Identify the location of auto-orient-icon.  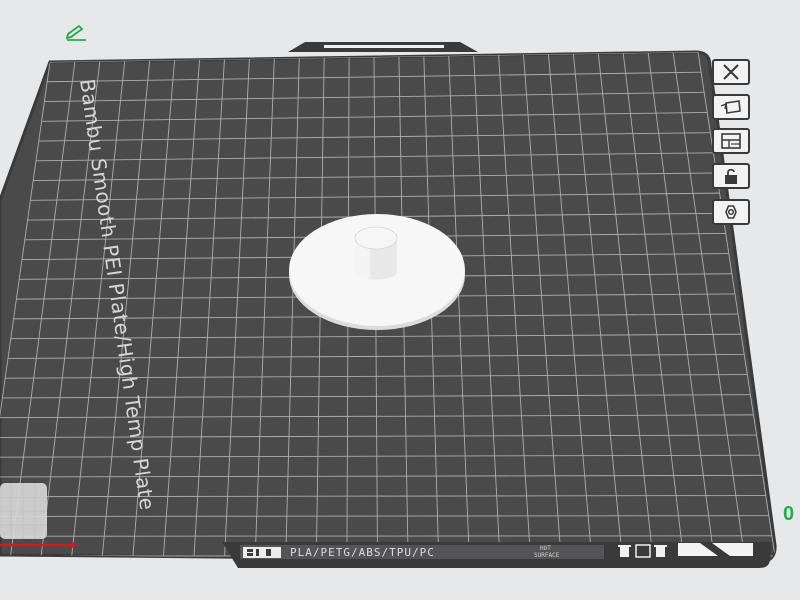
(730, 107).